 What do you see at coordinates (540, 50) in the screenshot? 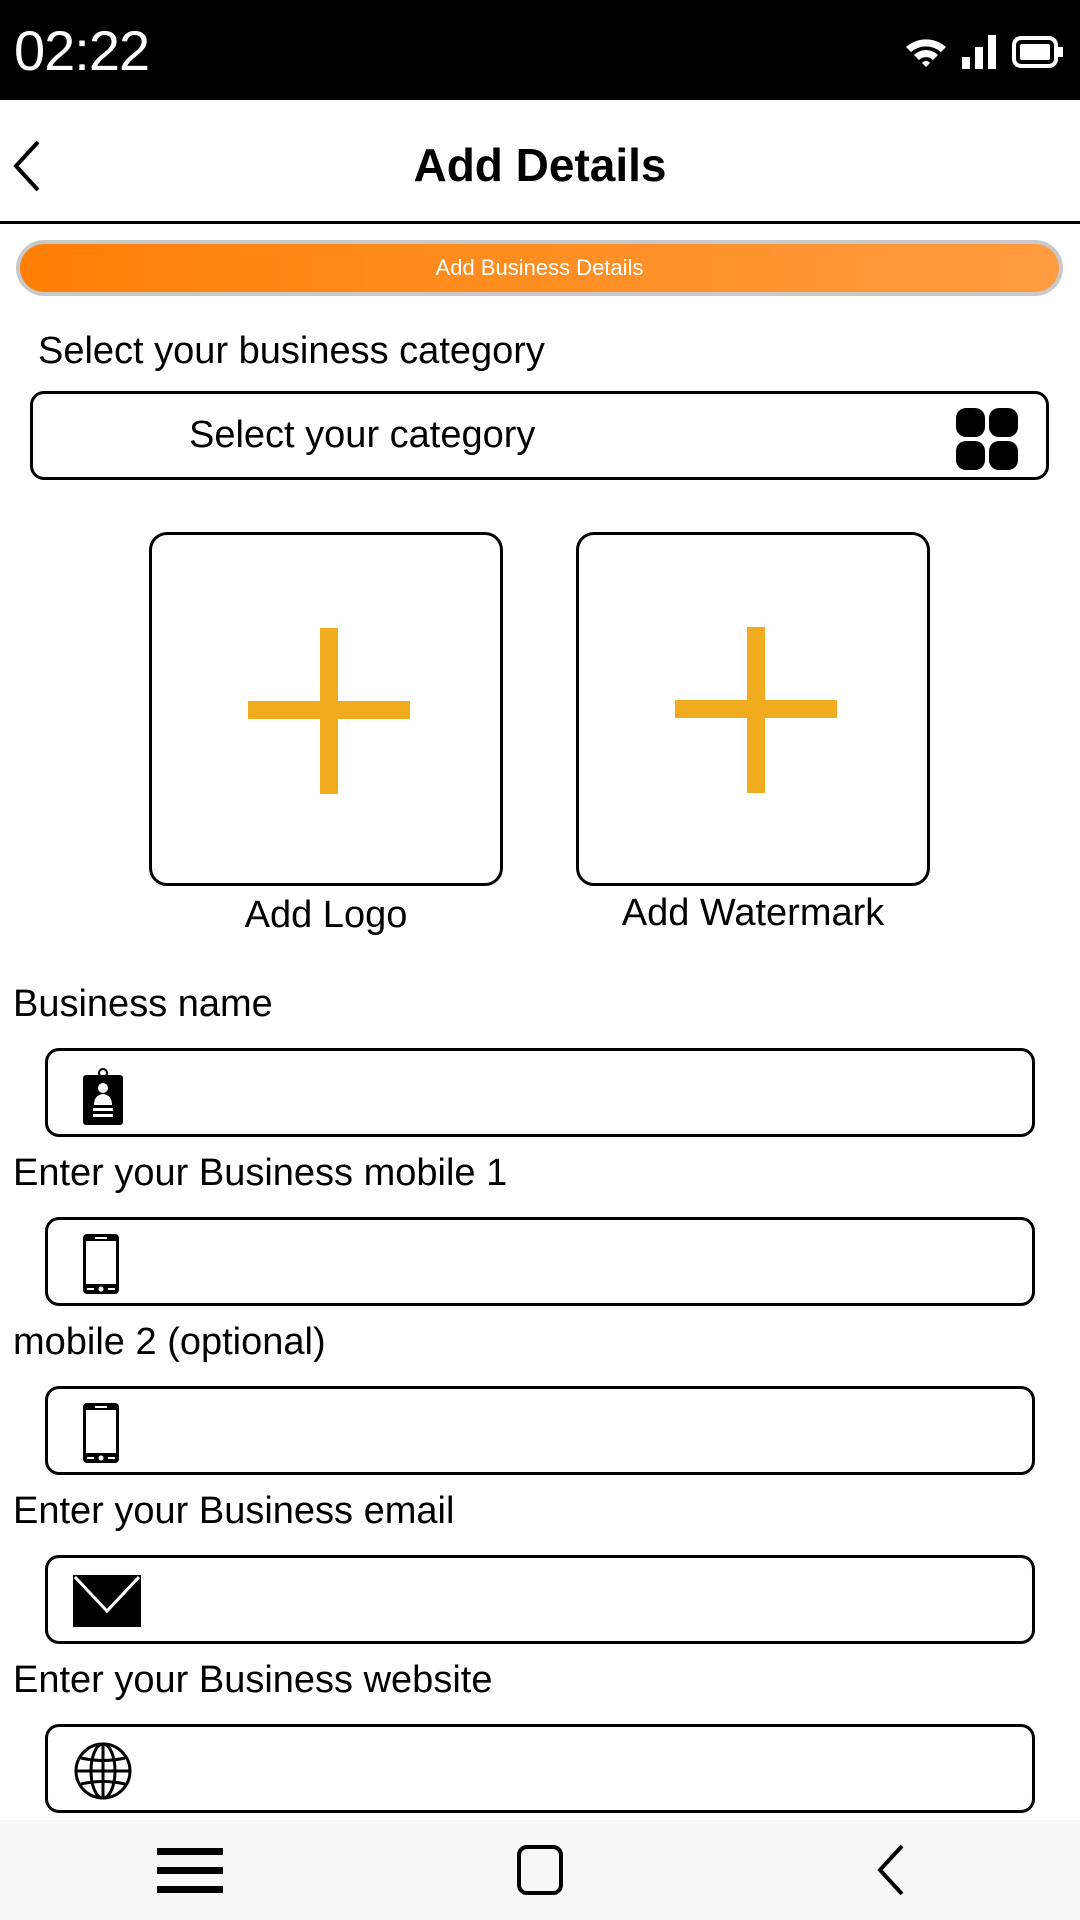
I see `status-bar: 02:22` at bounding box center [540, 50].